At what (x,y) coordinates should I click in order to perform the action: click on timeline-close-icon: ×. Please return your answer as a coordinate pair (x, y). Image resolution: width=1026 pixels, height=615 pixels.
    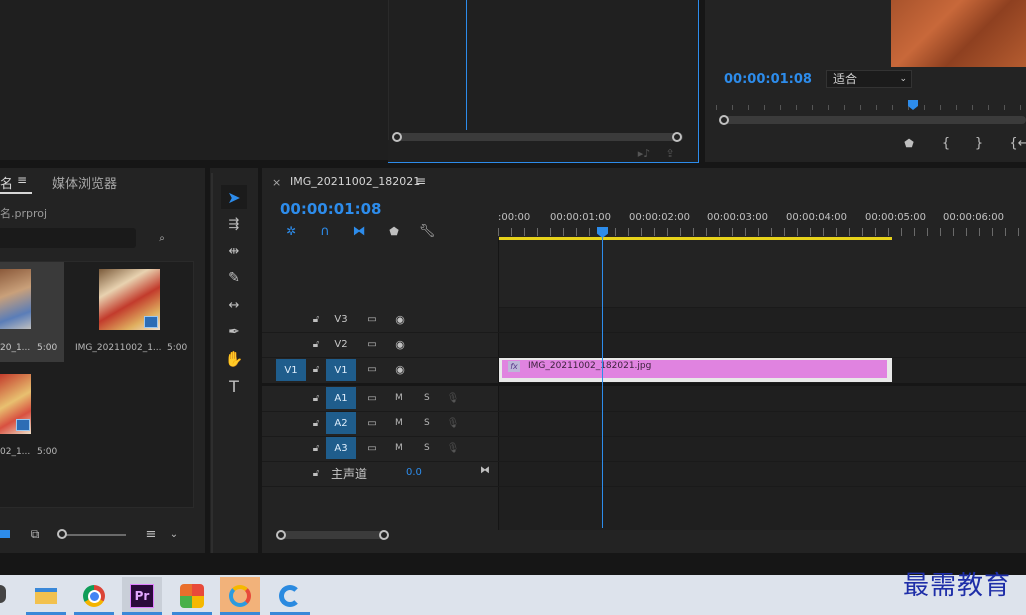
    Looking at the image, I should click on (276, 182).